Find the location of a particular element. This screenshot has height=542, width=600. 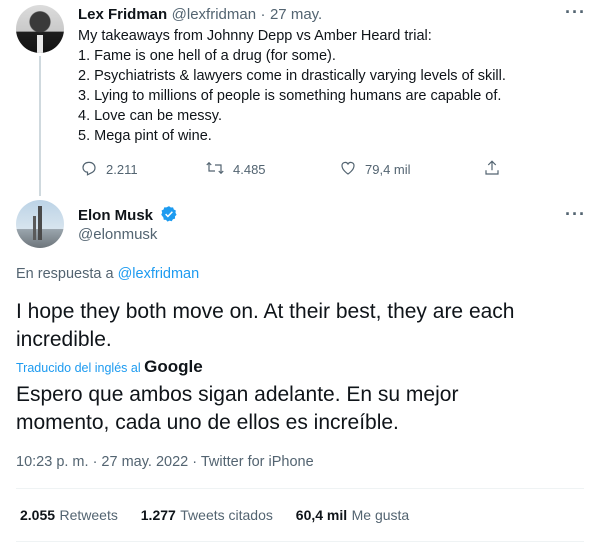

translated-by: Traducido del inglés al Google is located at coordinates (109, 367).